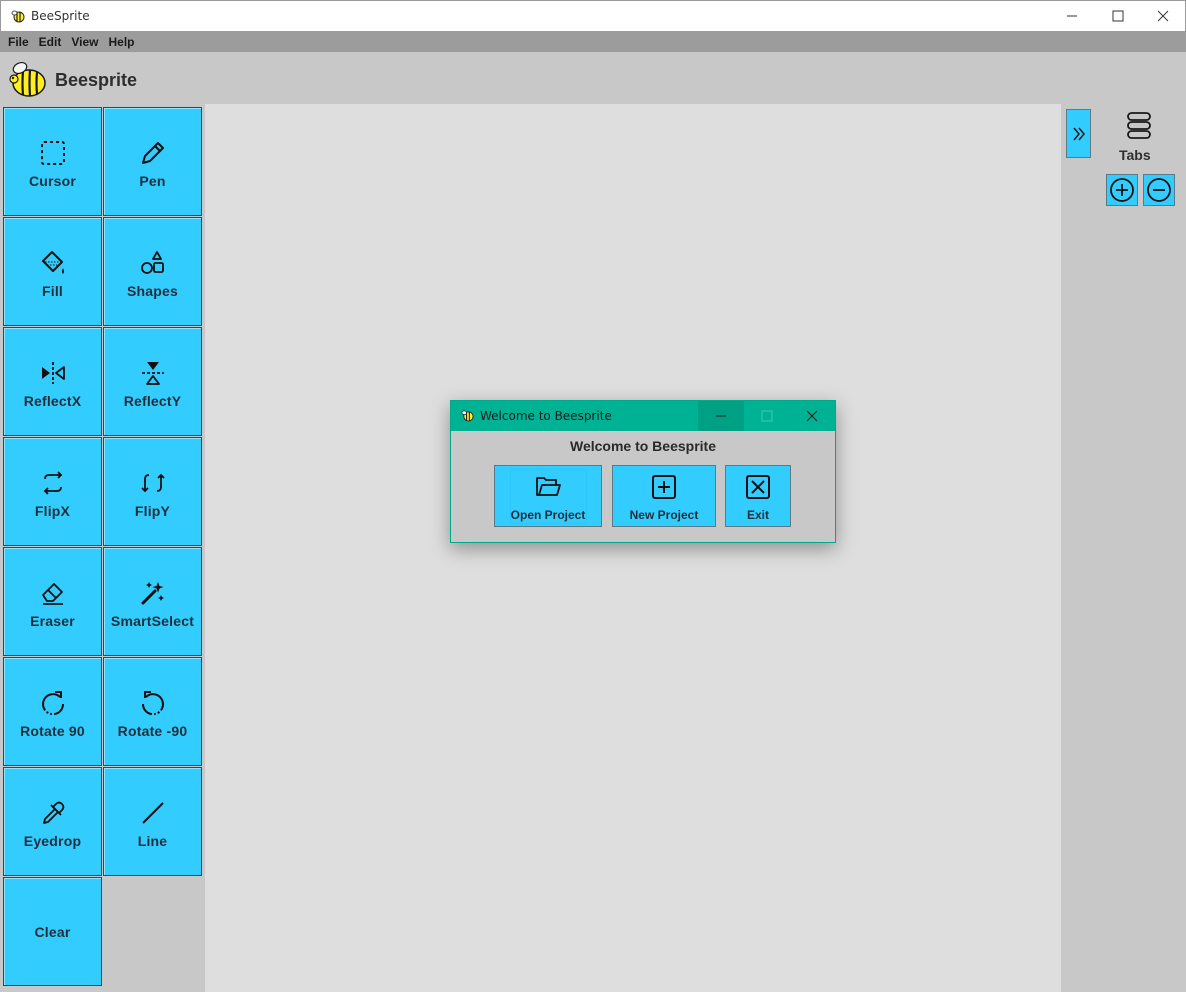 The width and height of the screenshot is (1186, 992). I want to click on open-project-button: Open Project, so click(548, 496).